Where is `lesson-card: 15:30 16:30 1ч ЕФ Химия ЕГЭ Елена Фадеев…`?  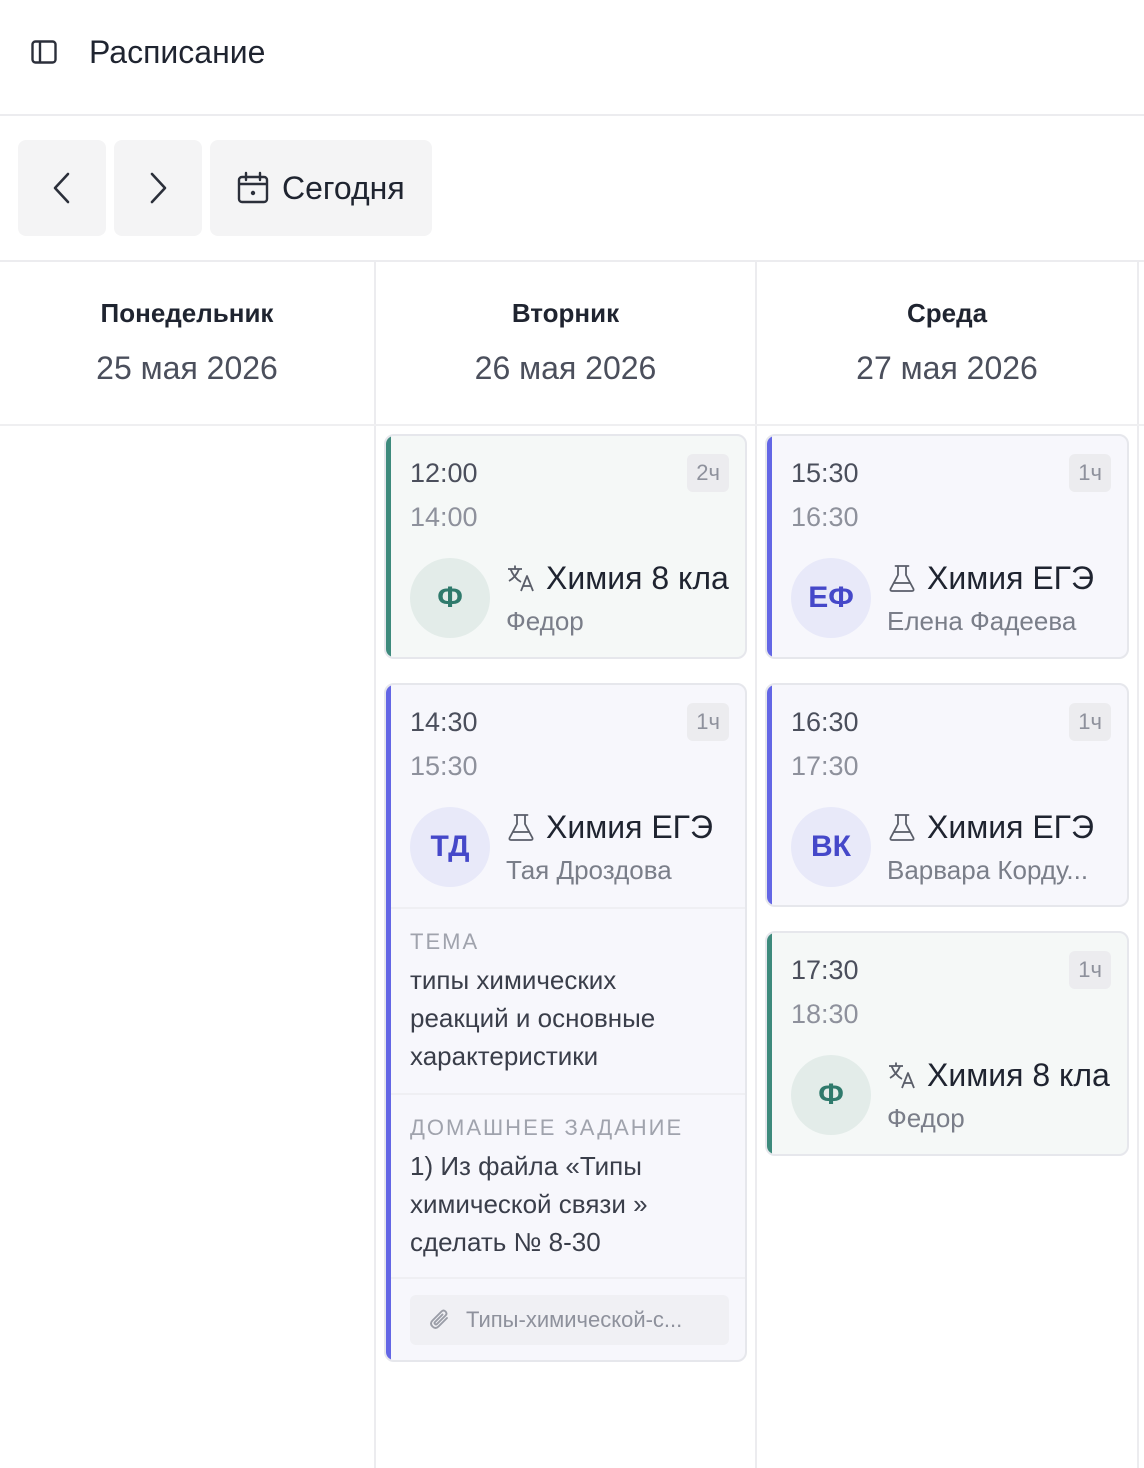
lesson-card: 15:30 16:30 1ч ЕФ Химия ЕГЭ Елена Фадеев… is located at coordinates (947, 546).